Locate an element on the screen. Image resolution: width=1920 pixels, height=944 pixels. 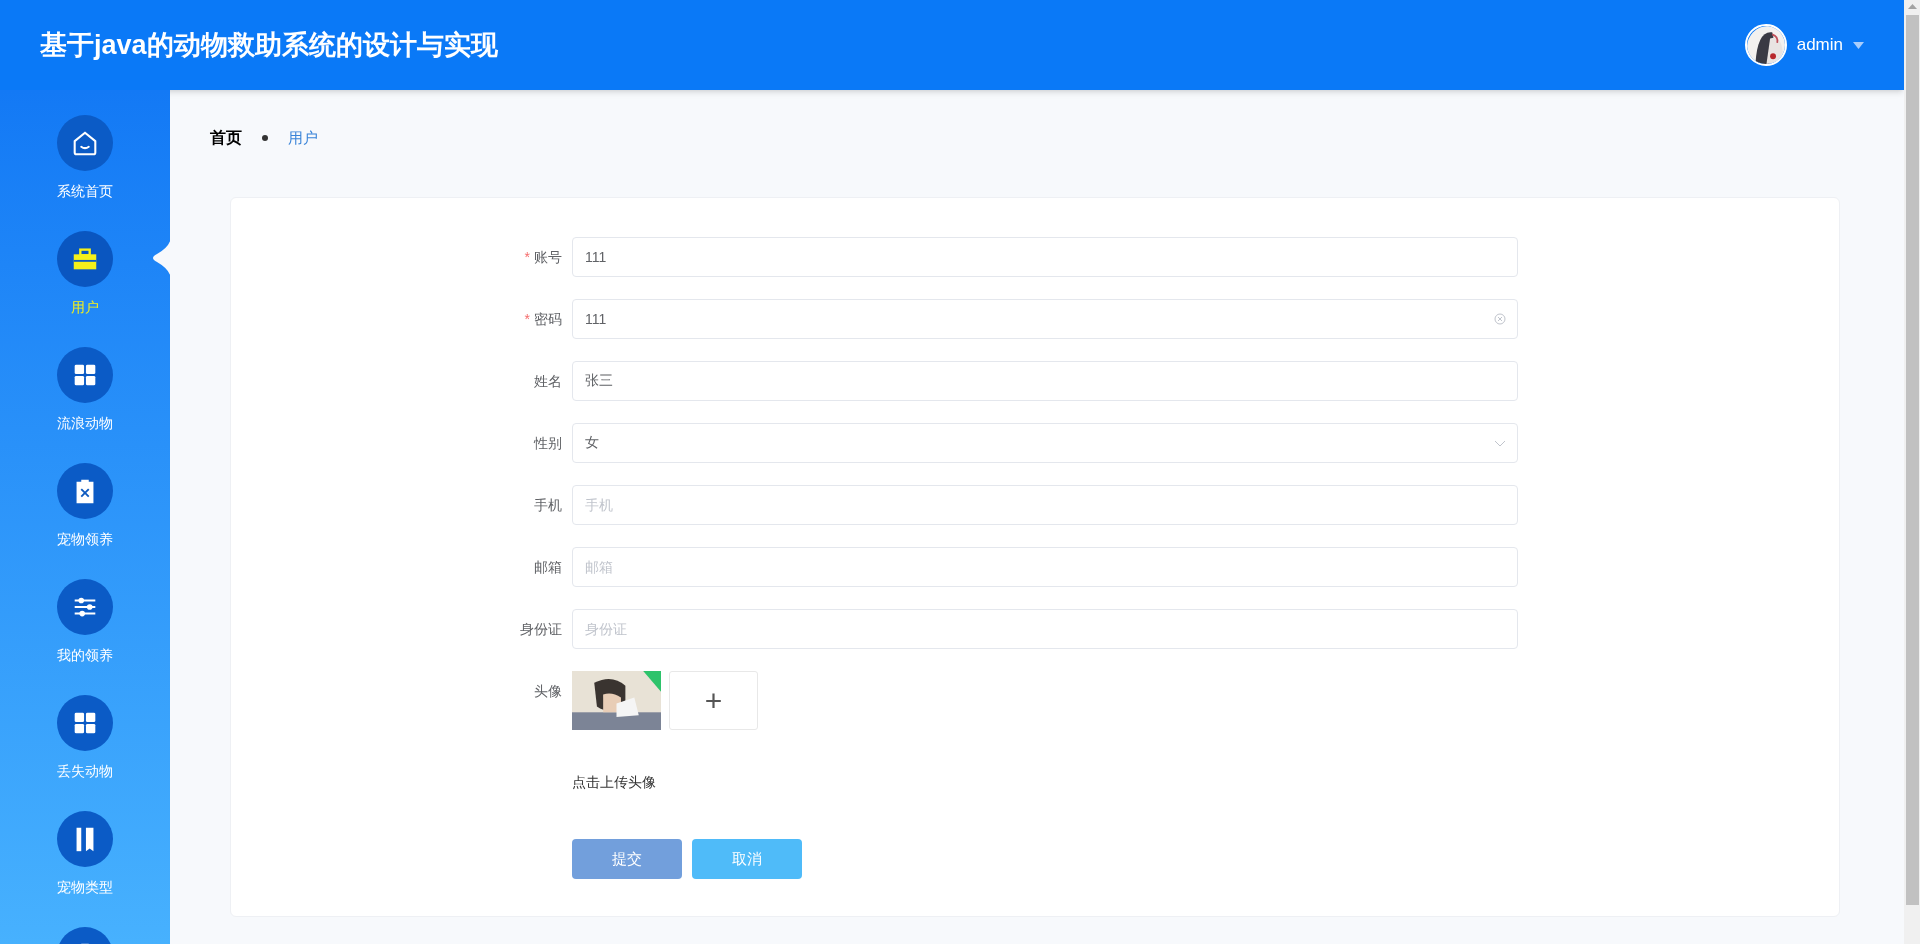
menu-item-label: 流浪动物 is located at coordinates (85, 423).